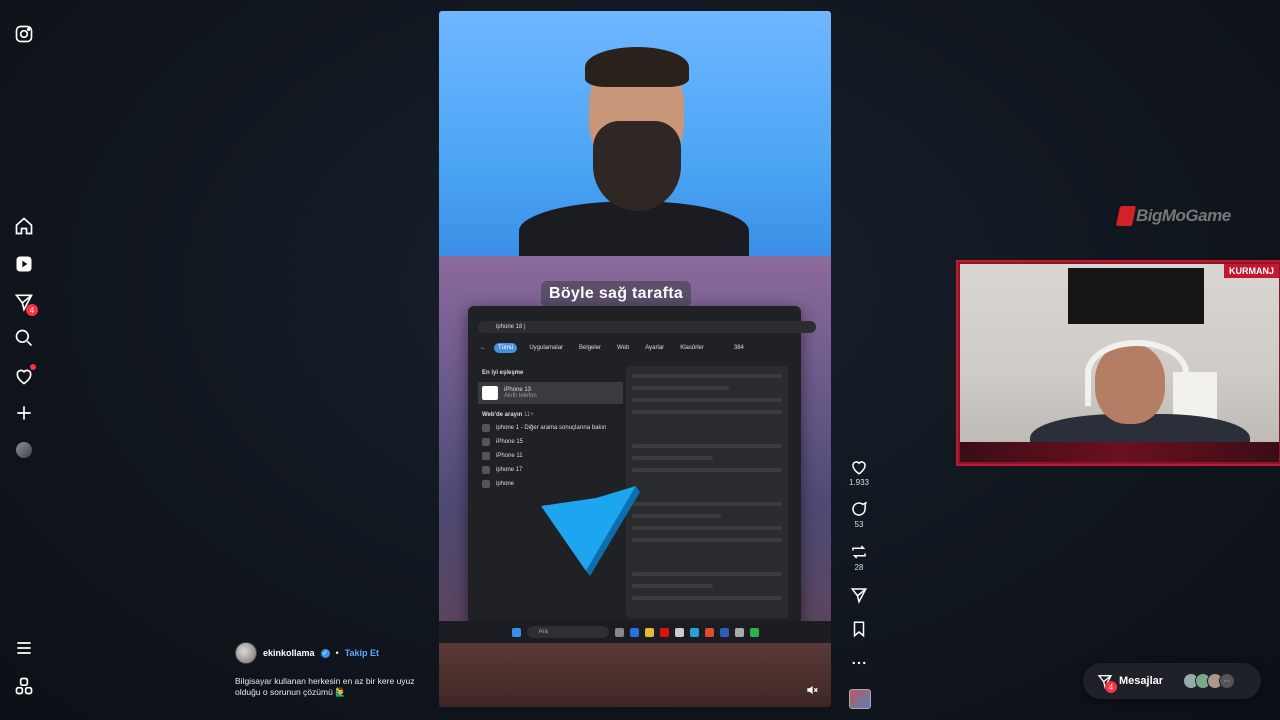 Image resolution: width=1280 pixels, height=720 pixels. What do you see at coordinates (590, 348) in the screenshot?
I see `win-tab: Belgeler` at bounding box center [590, 348].